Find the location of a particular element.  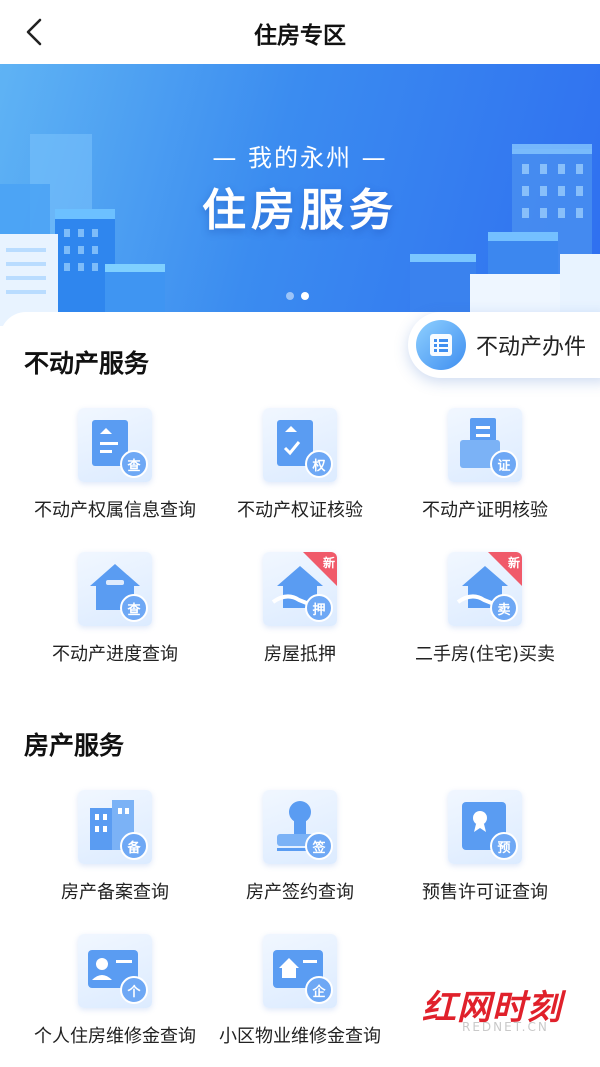

banner-title: 住房服务 is located at coordinates (300, 210).